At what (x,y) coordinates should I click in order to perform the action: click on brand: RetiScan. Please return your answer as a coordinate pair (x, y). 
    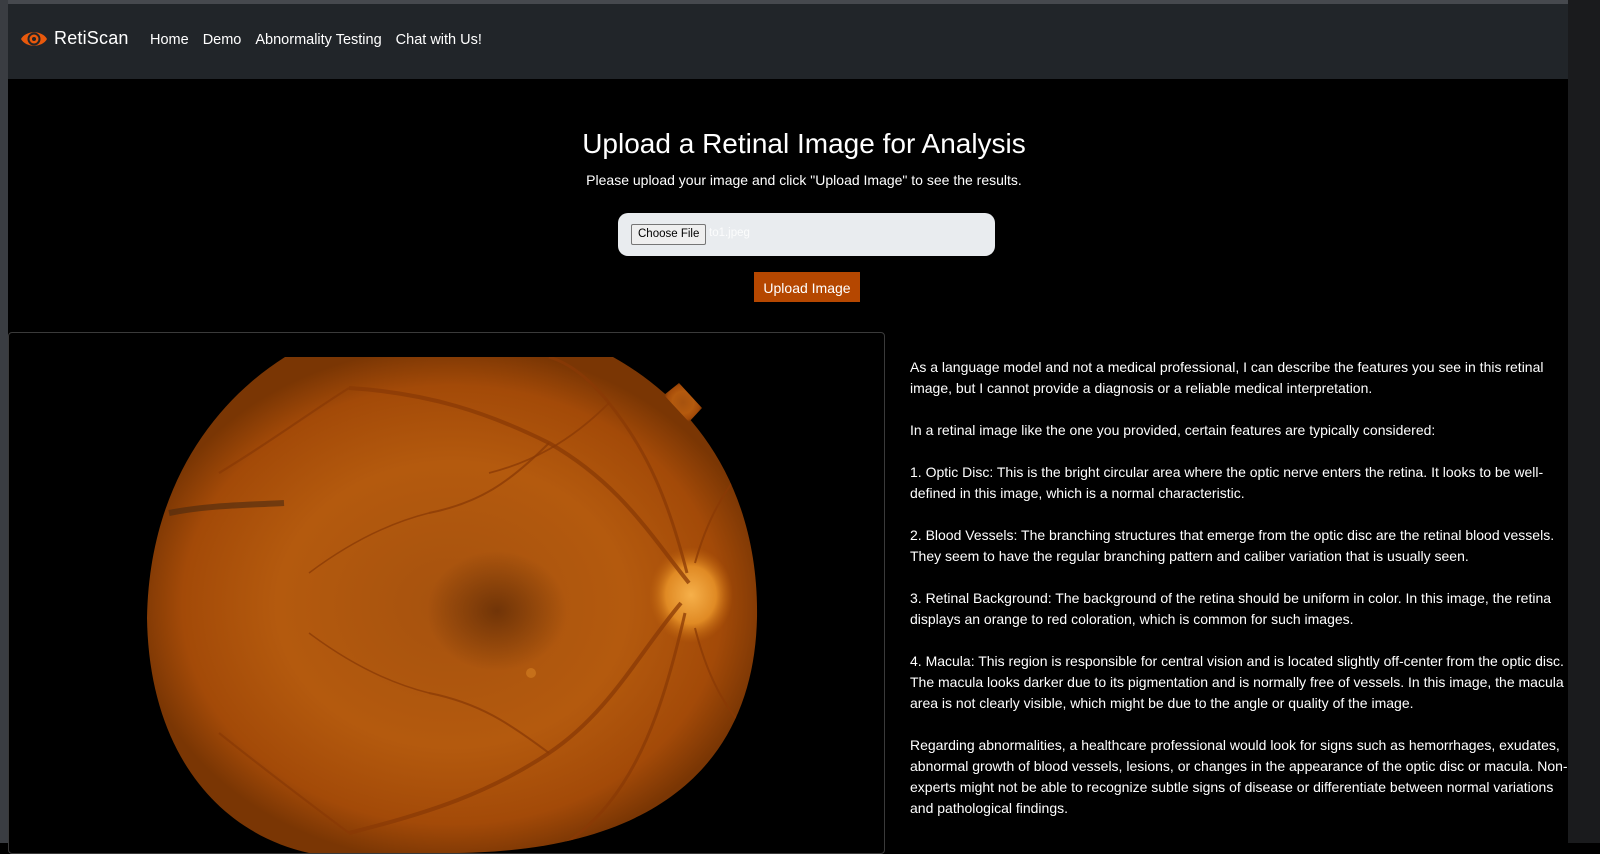
    Looking at the image, I should click on (74, 38).